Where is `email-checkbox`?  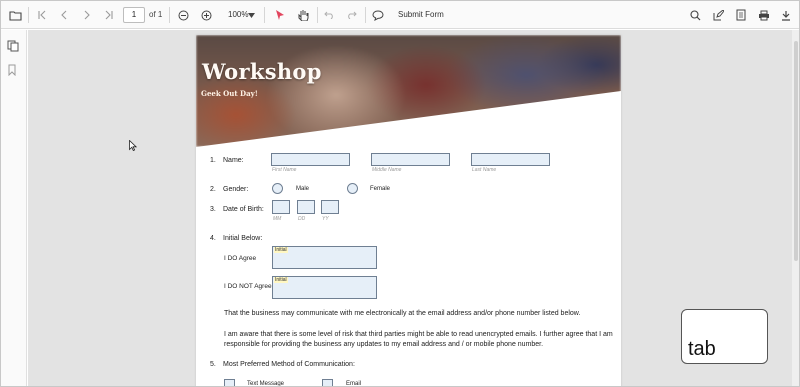
email-checkbox is located at coordinates (327, 382).